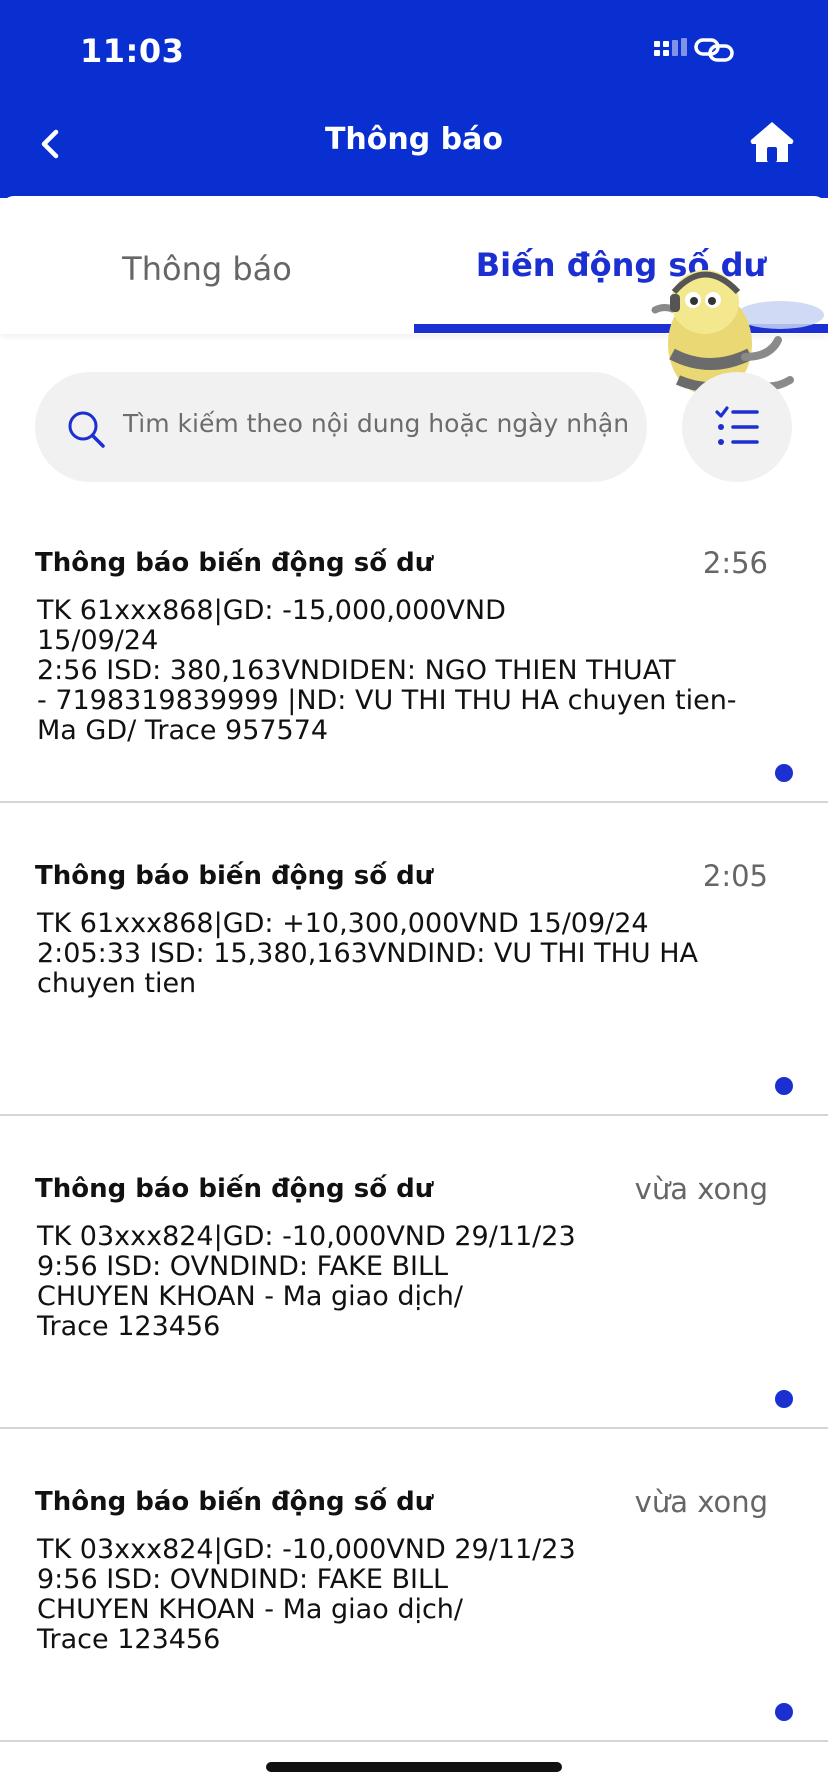 This screenshot has width=828, height=1792. I want to click on checklist-icon, so click(737, 425).